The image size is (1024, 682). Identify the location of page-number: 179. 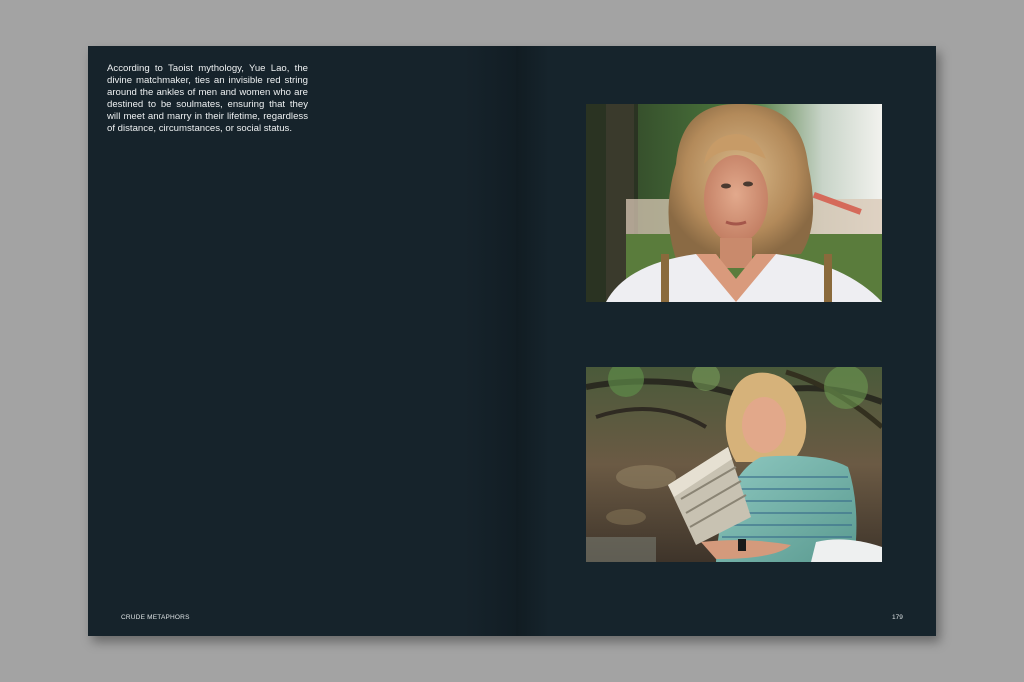
(897, 617).